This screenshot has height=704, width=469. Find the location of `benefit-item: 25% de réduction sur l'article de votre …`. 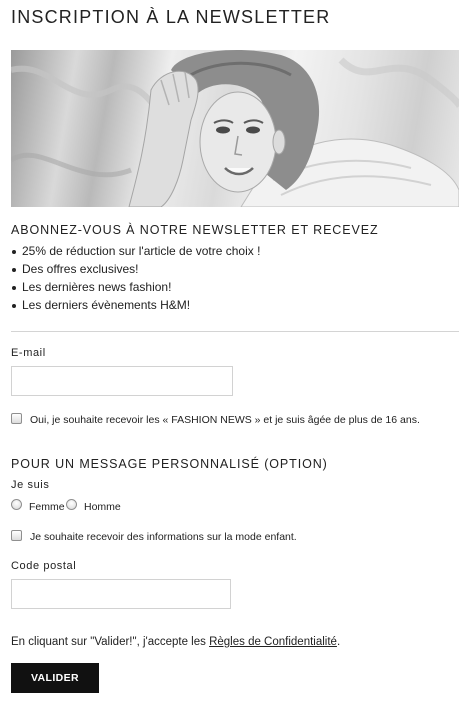

benefit-item: 25% de réduction sur l'article de votre … is located at coordinates (135, 251).